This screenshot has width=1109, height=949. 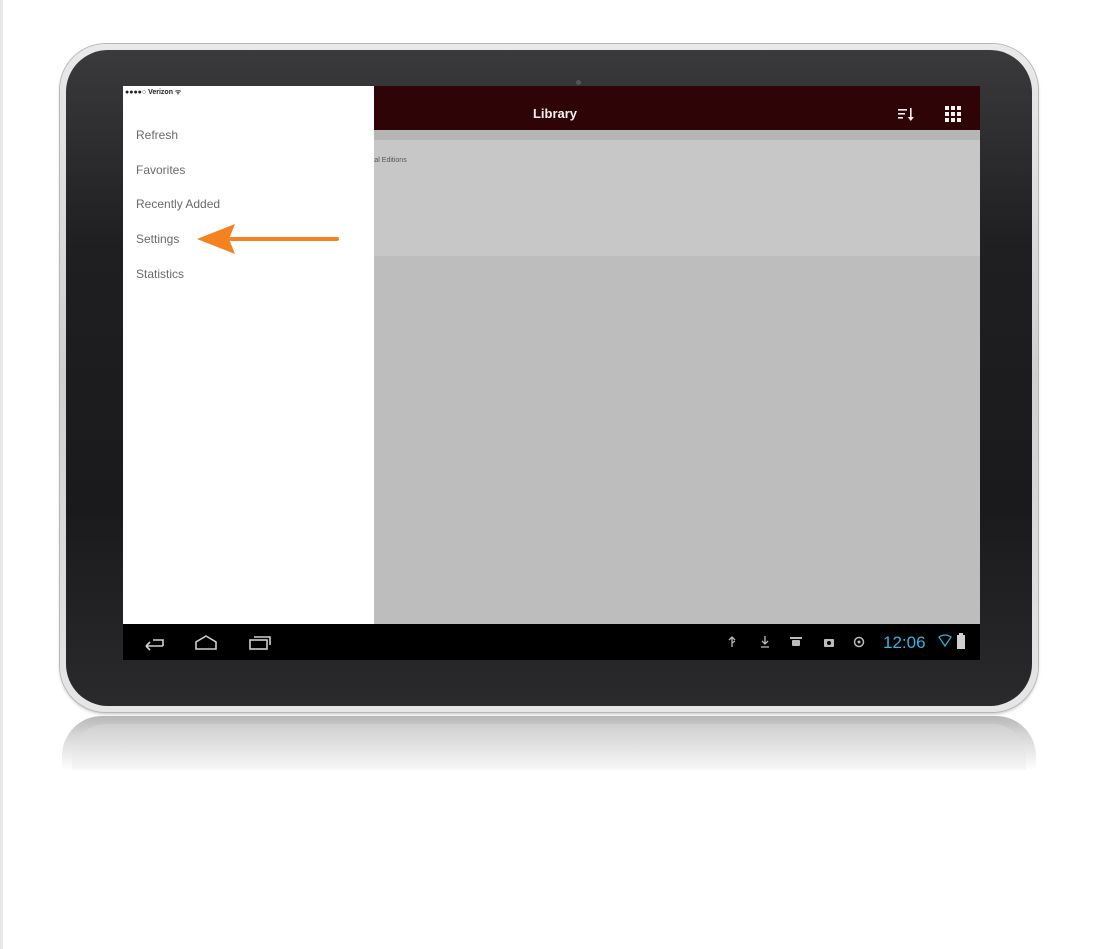 What do you see at coordinates (907, 115) in the screenshot?
I see `sort-icon` at bounding box center [907, 115].